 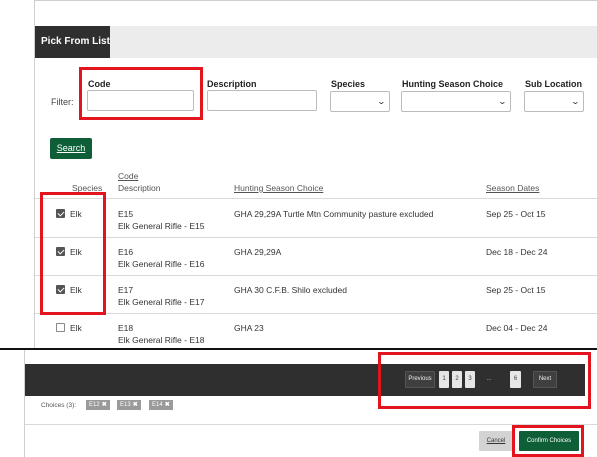 What do you see at coordinates (348, 84) in the screenshot?
I see `species-filter-label: Species` at bounding box center [348, 84].